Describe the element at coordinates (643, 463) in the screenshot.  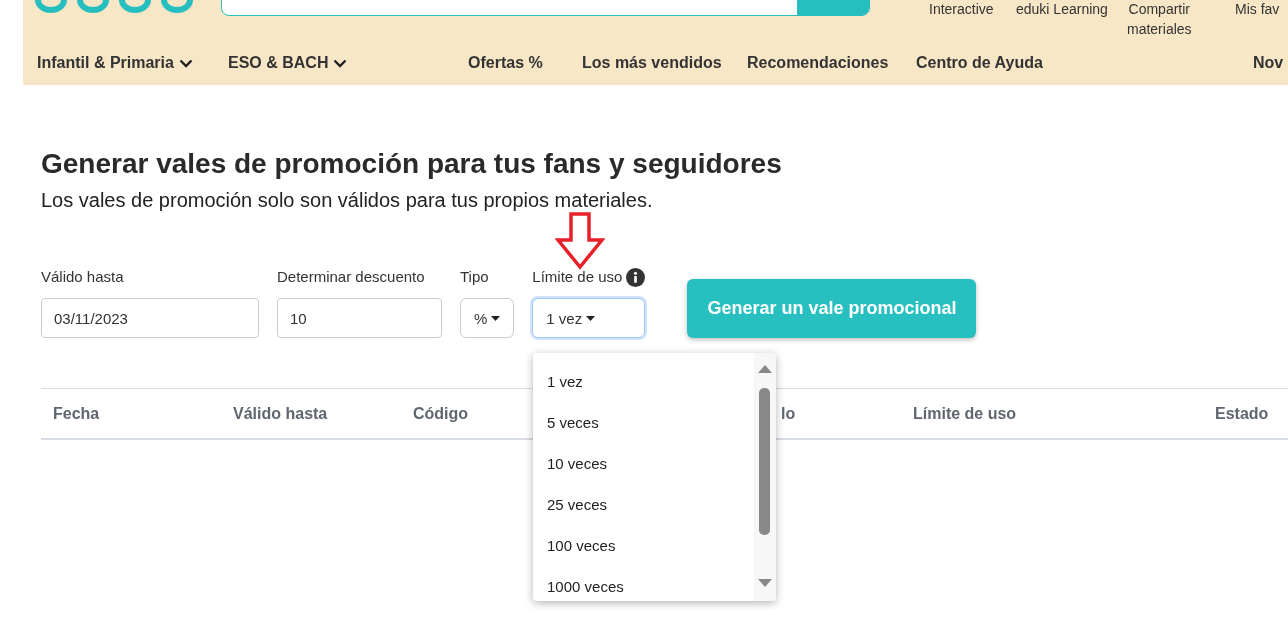
I see `dropdown-option: 10 veces` at that location.